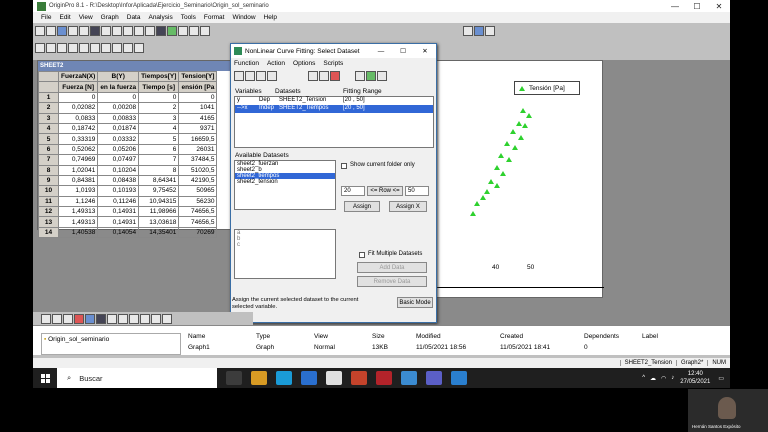 The height and width of the screenshot is (432, 768). Describe the element at coordinates (48, 180) in the screenshot. I see `row-number: 9` at that location.